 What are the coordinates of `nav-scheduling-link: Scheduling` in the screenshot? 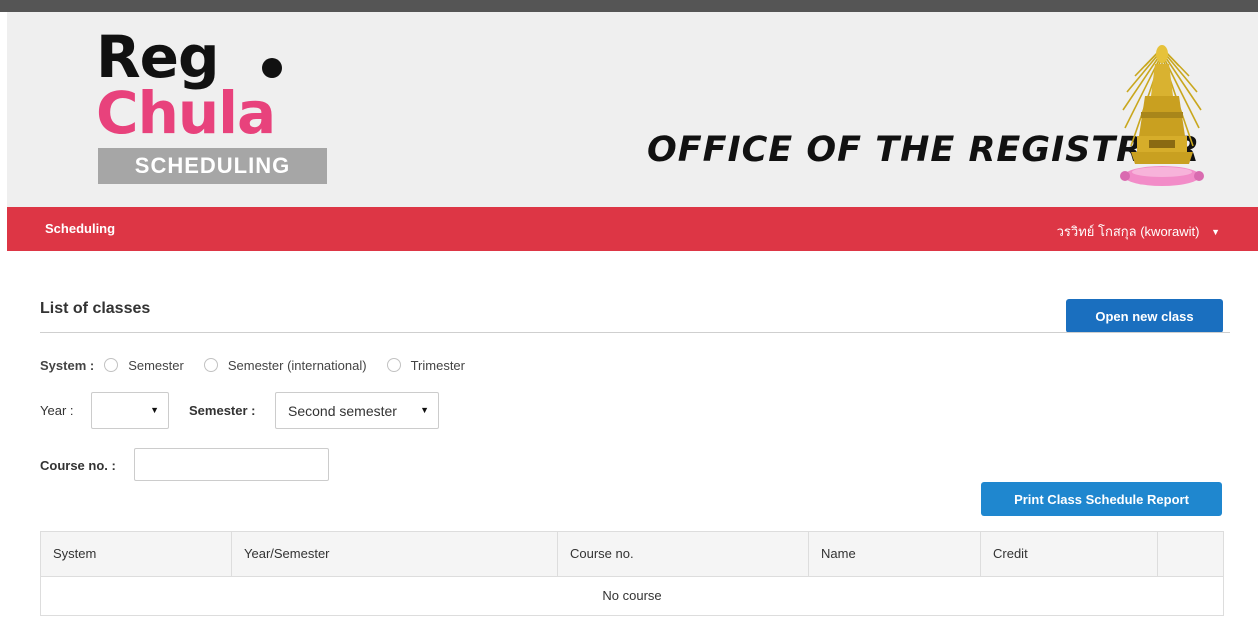 It's located at (80, 228).